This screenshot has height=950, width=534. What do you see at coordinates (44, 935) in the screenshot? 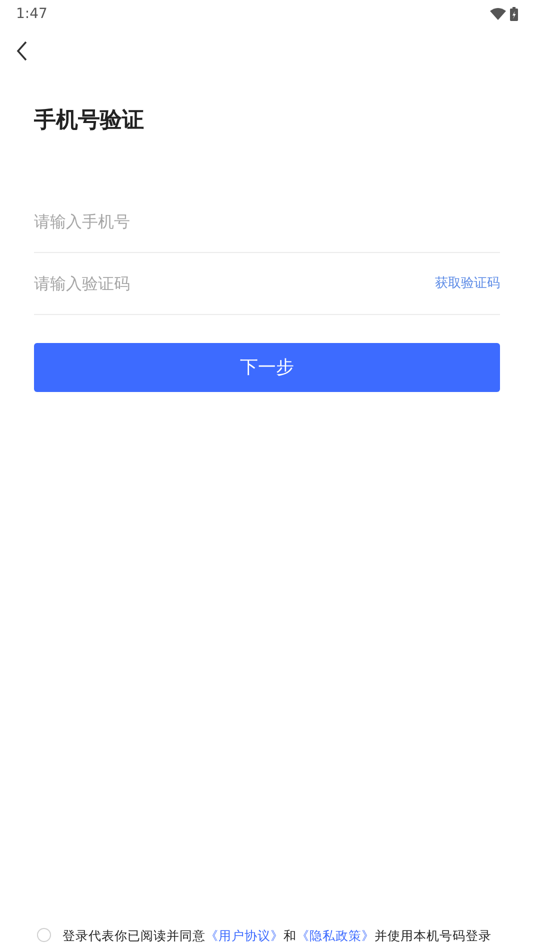
I see `agreement-checkbox` at bounding box center [44, 935].